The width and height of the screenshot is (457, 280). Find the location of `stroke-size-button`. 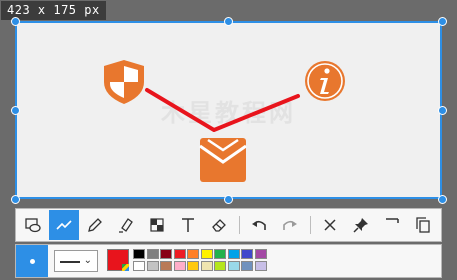

stroke-size-button is located at coordinates (32, 261).